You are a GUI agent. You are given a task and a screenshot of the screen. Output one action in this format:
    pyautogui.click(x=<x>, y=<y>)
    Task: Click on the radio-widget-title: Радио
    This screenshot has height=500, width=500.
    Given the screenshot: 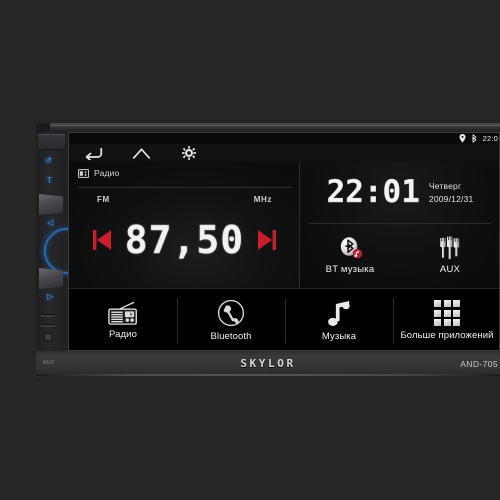 What is the action you would take?
    pyautogui.click(x=107, y=173)
    